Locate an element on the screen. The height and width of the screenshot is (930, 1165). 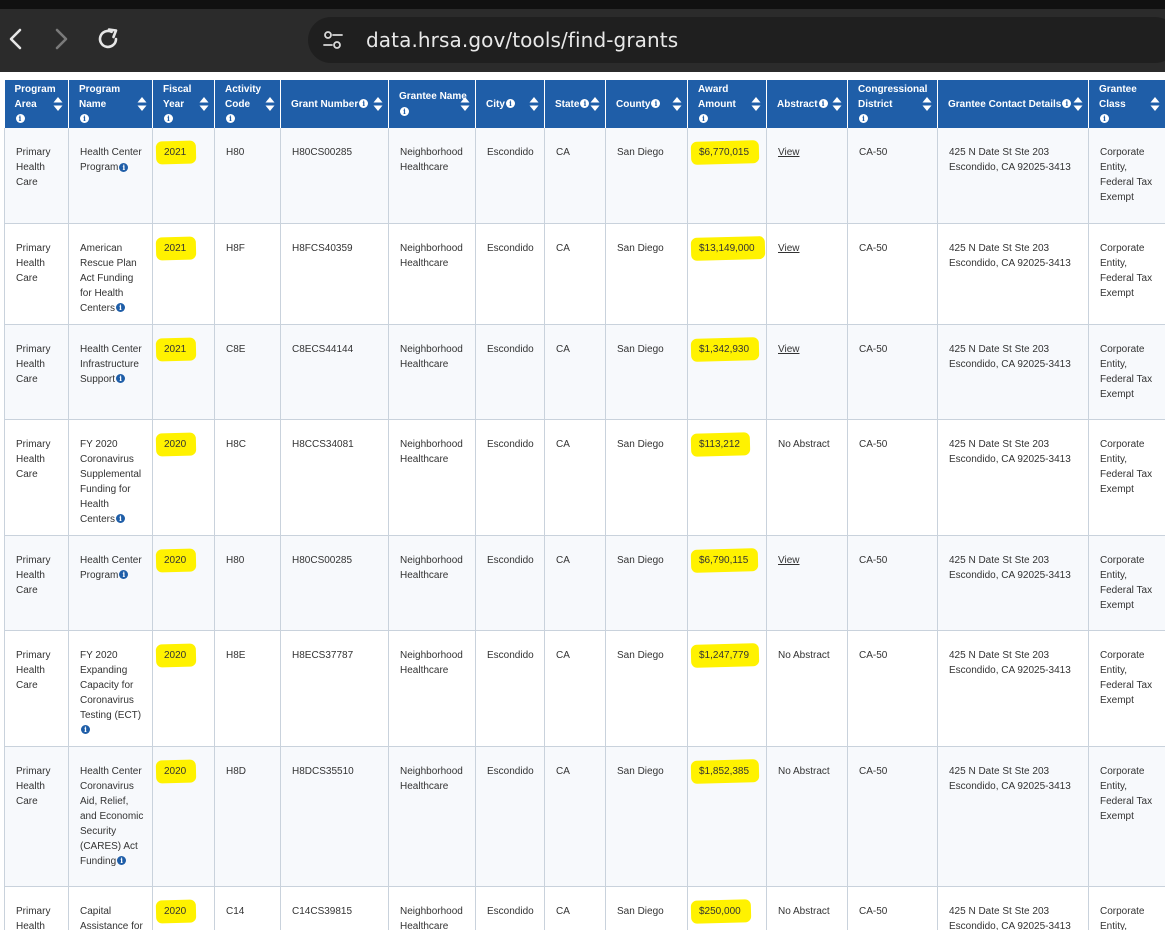
cell-award-amount: $250,000 is located at coordinates (727, 908).